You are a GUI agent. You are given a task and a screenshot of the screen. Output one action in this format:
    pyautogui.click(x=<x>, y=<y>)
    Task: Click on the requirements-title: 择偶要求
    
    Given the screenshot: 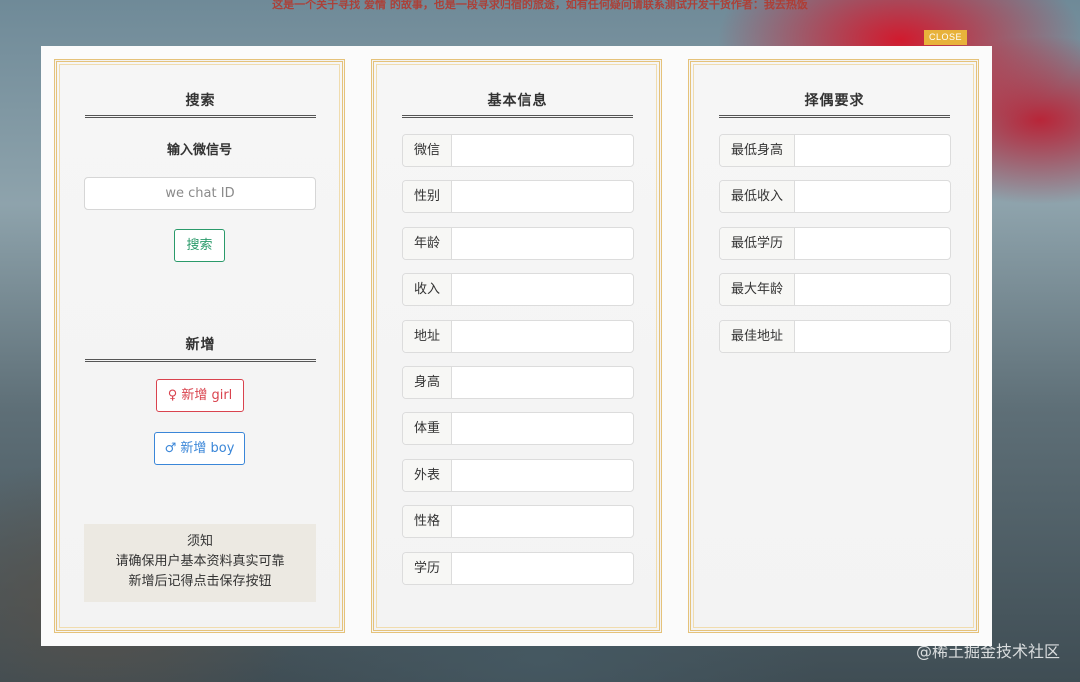 What is the action you would take?
    pyautogui.click(x=834, y=104)
    